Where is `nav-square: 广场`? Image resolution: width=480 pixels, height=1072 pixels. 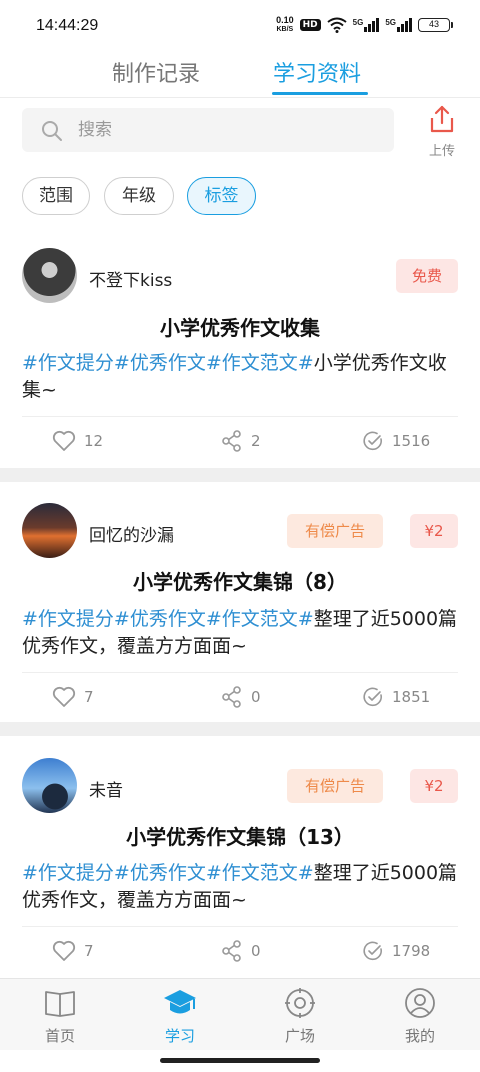 nav-square: 广场 is located at coordinates (300, 1016).